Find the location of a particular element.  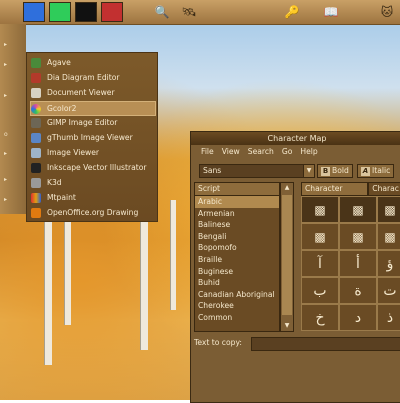

script-list-header: Script is located at coordinates (237, 189).